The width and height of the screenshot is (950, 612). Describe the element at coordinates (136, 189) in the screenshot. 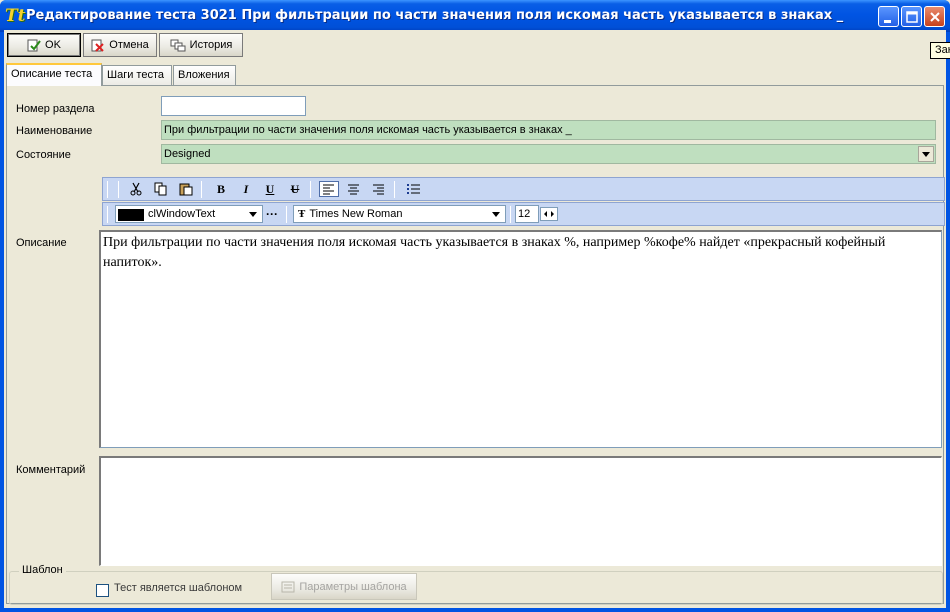

I see `cut-icon` at that location.